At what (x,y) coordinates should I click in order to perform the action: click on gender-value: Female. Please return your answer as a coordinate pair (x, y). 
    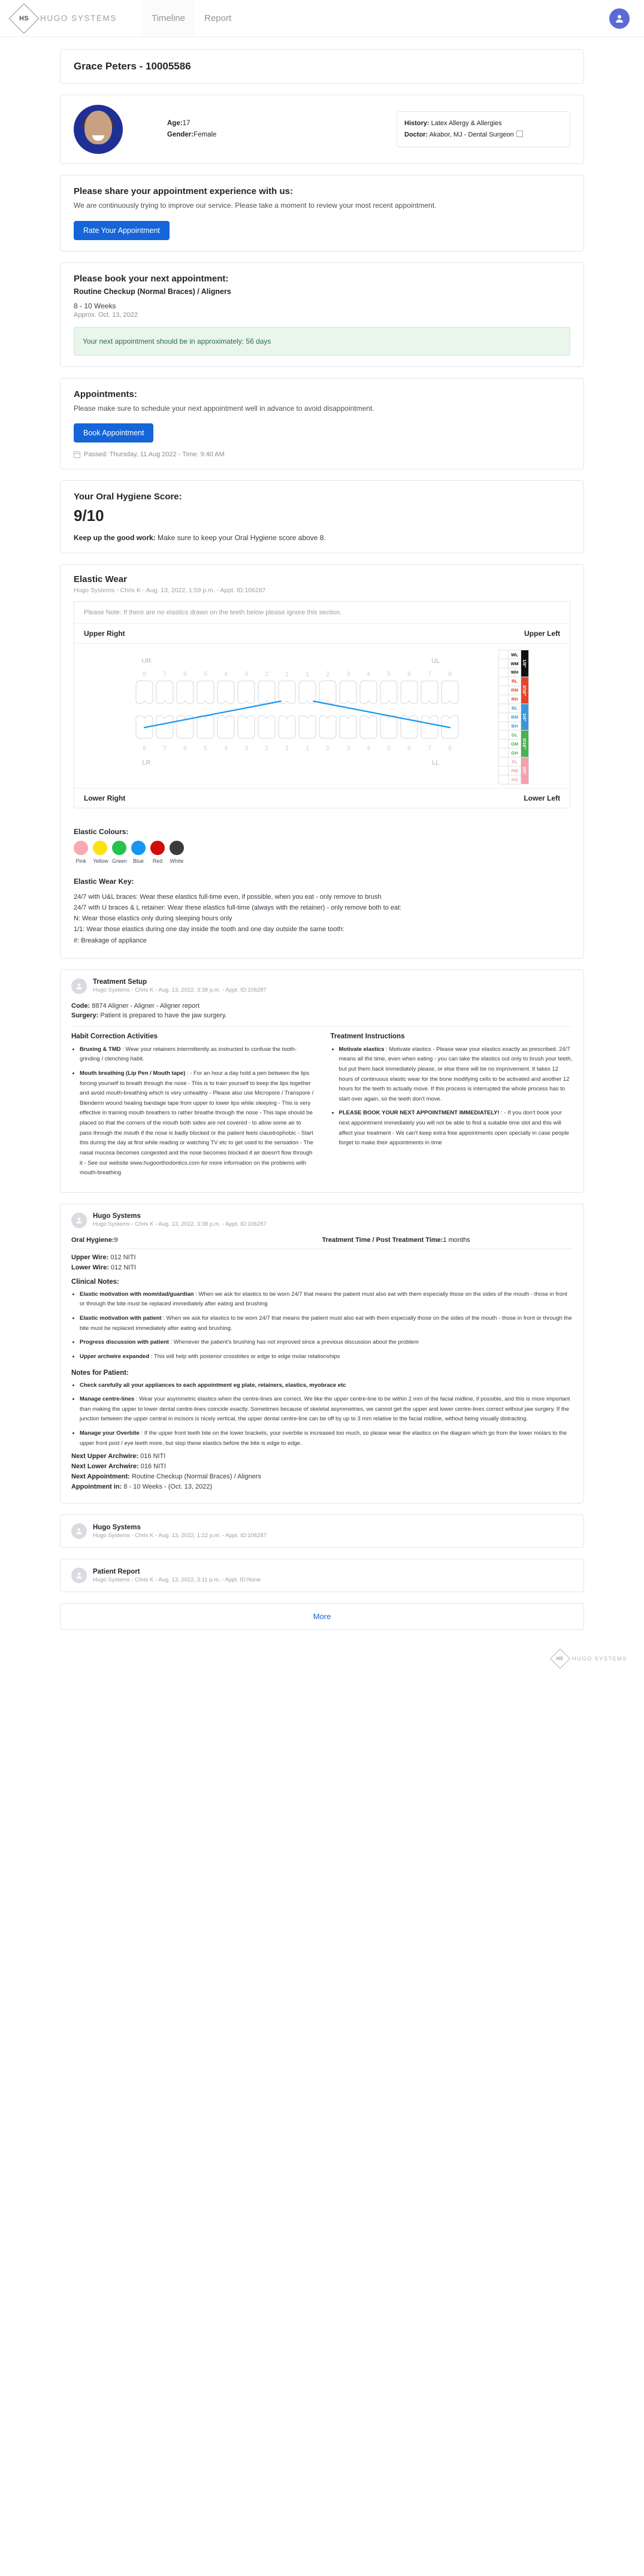
    Looking at the image, I should click on (205, 134).